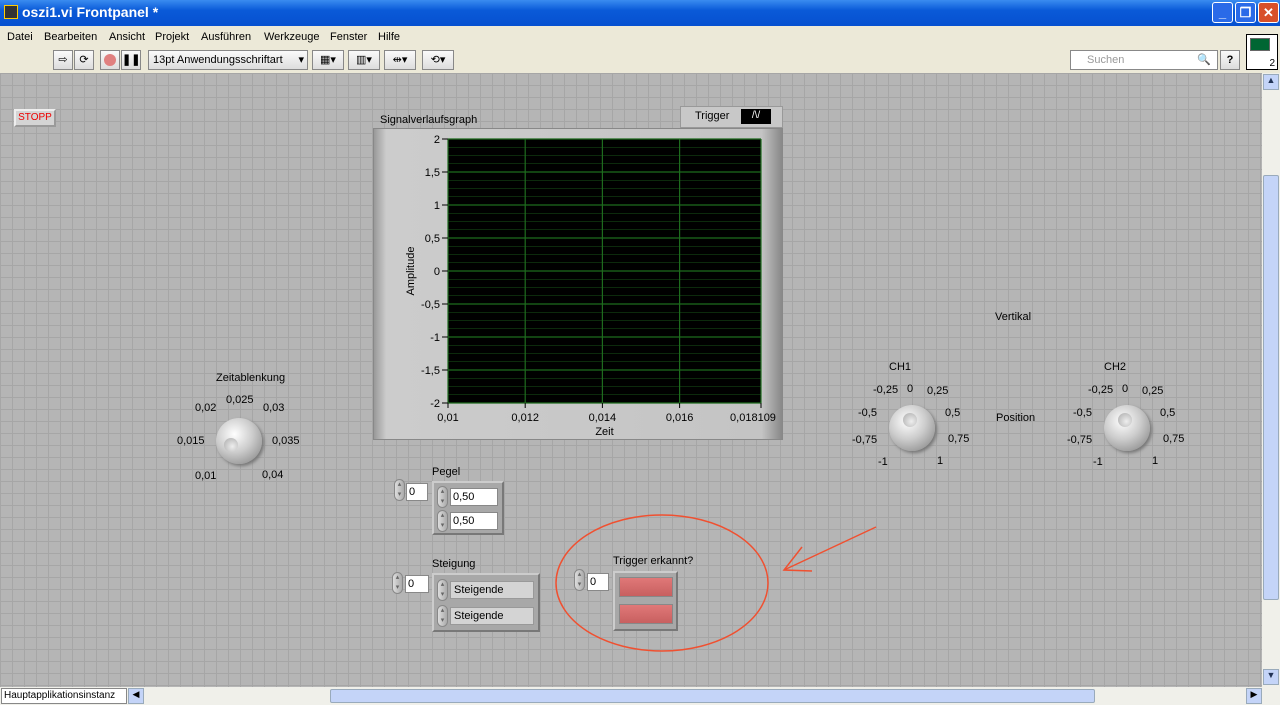  What do you see at coordinates (1222, 12) in the screenshot?
I see `minimize-button: _` at bounding box center [1222, 12].